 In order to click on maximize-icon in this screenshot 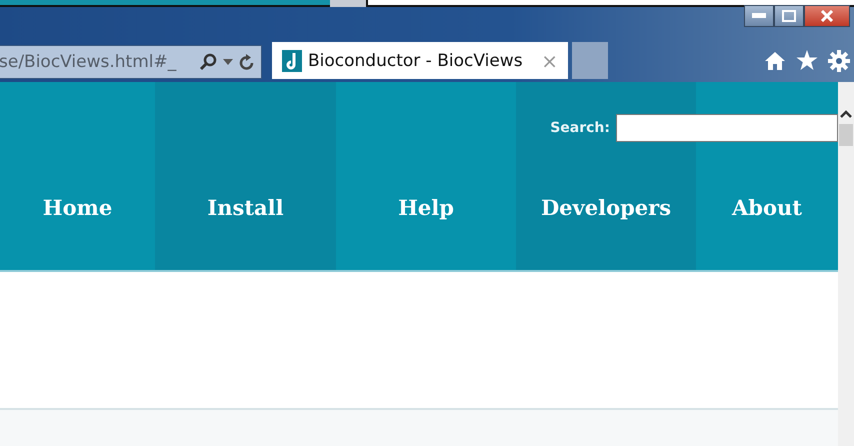, I will do `click(789, 16)`.